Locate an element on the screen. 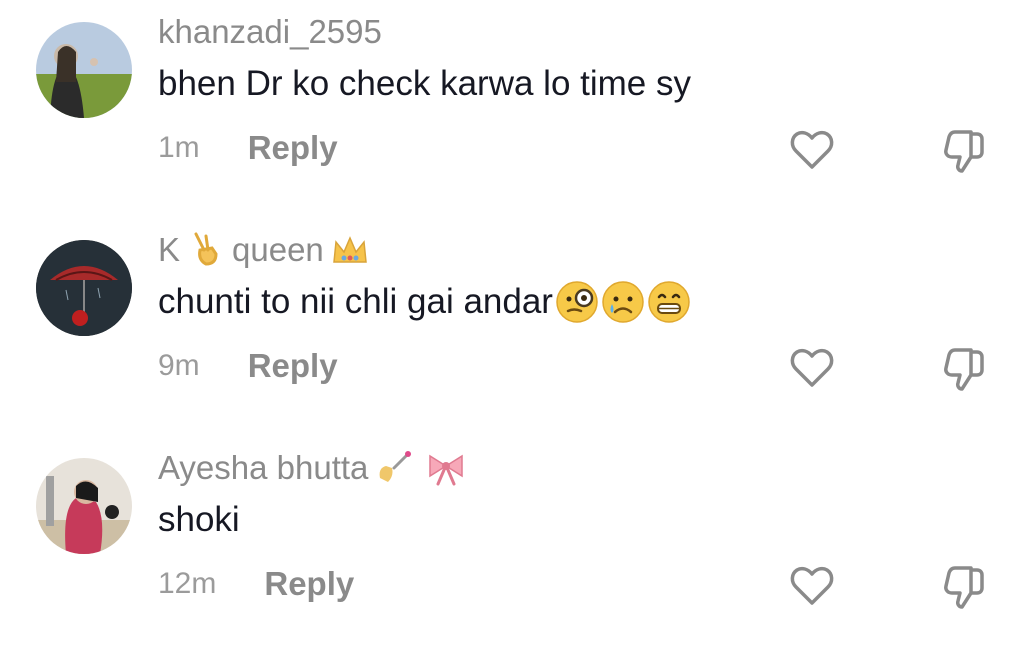 The image size is (1024, 646). comment-username: khanzadi_2595 is located at coordinates (270, 32).